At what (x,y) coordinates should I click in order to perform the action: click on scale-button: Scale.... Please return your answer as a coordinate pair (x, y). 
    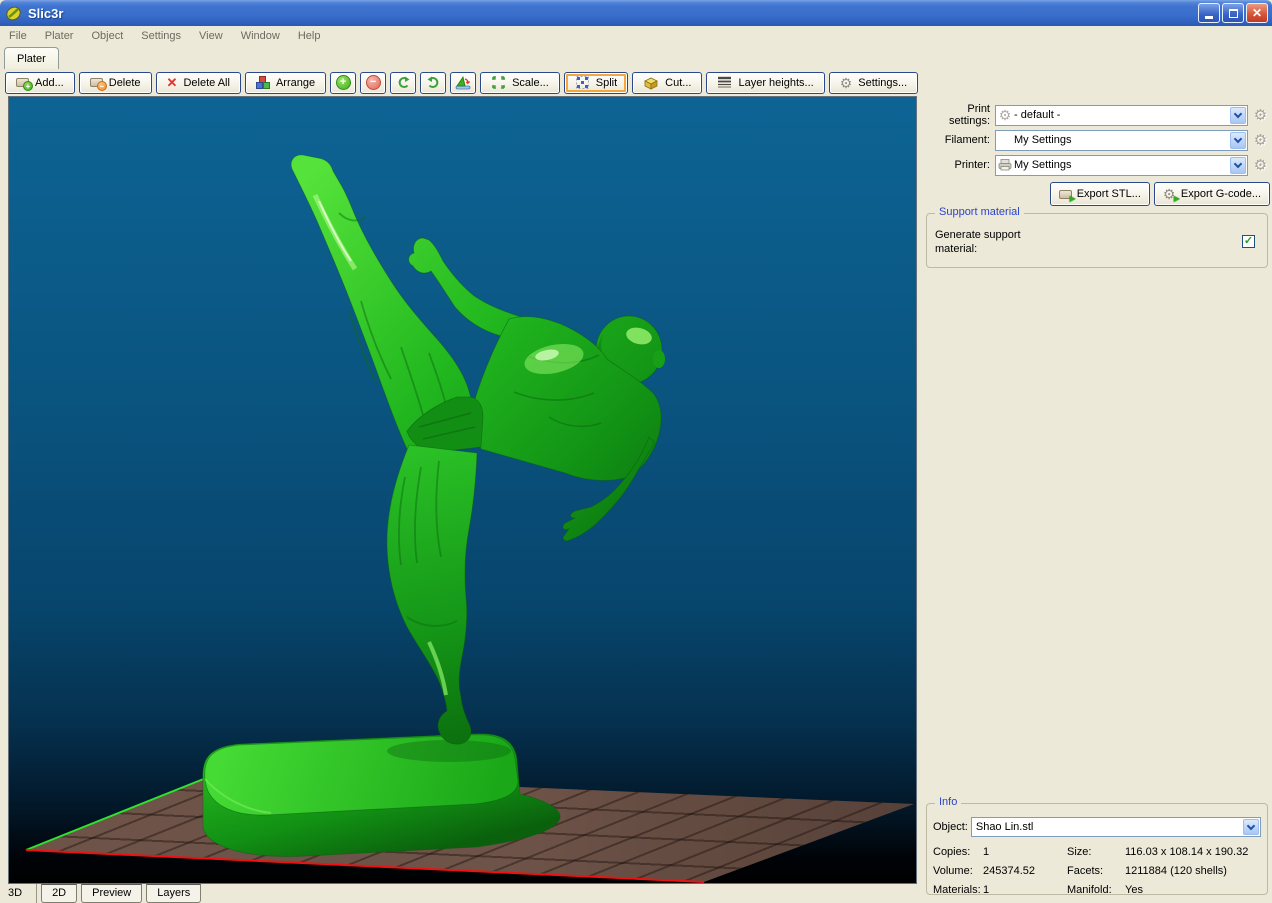
    Looking at the image, I should click on (520, 82).